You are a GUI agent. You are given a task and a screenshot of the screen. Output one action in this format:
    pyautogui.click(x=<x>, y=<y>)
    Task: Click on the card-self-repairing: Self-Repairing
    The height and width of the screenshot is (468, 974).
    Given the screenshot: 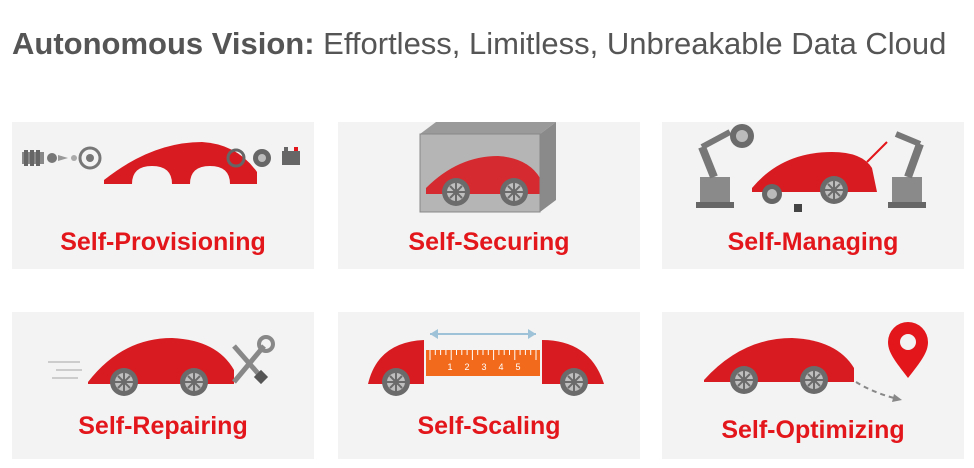 What is the action you would take?
    pyautogui.click(x=163, y=385)
    